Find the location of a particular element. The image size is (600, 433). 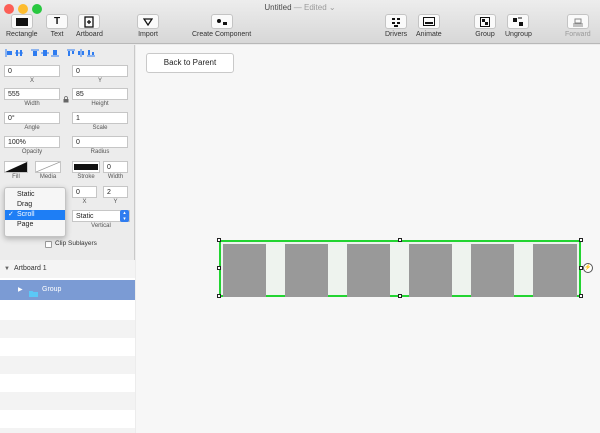

back-to-parent-button: Back to Parent is located at coordinates (190, 63).